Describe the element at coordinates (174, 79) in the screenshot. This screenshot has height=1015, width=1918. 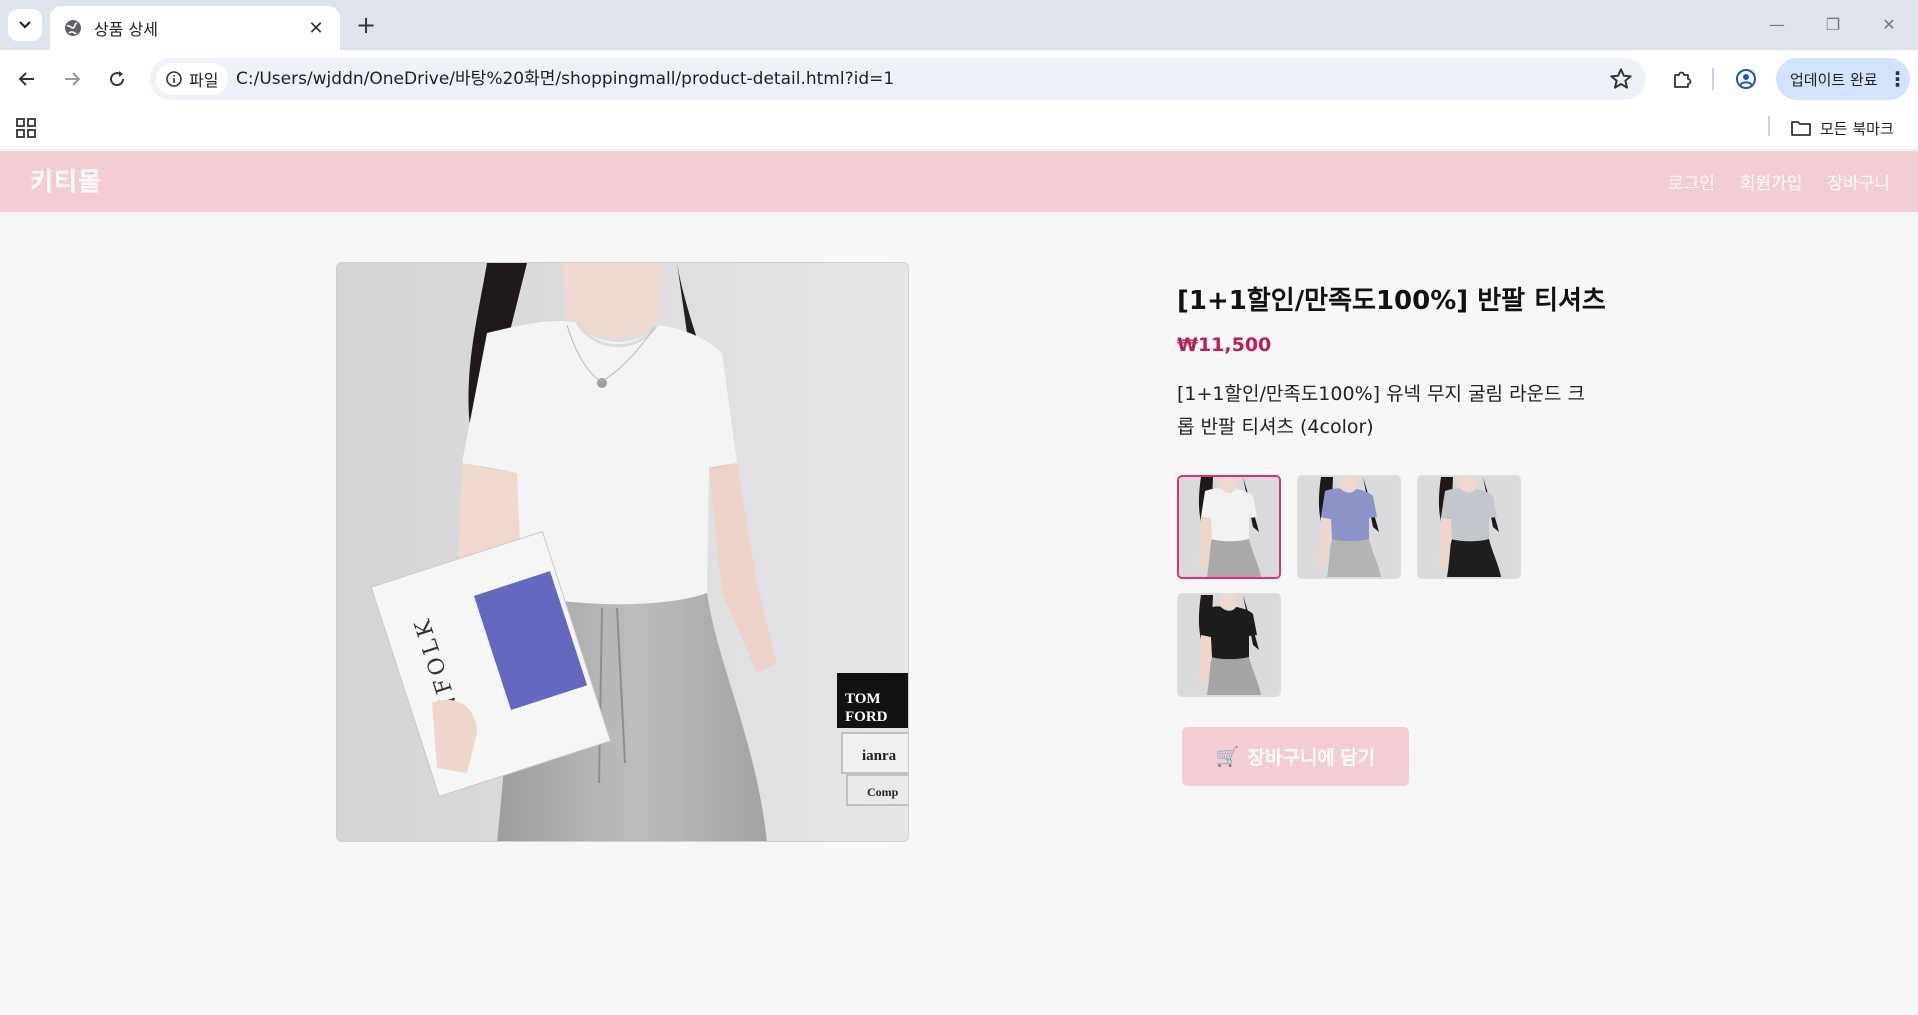
I see `info-icon` at that location.